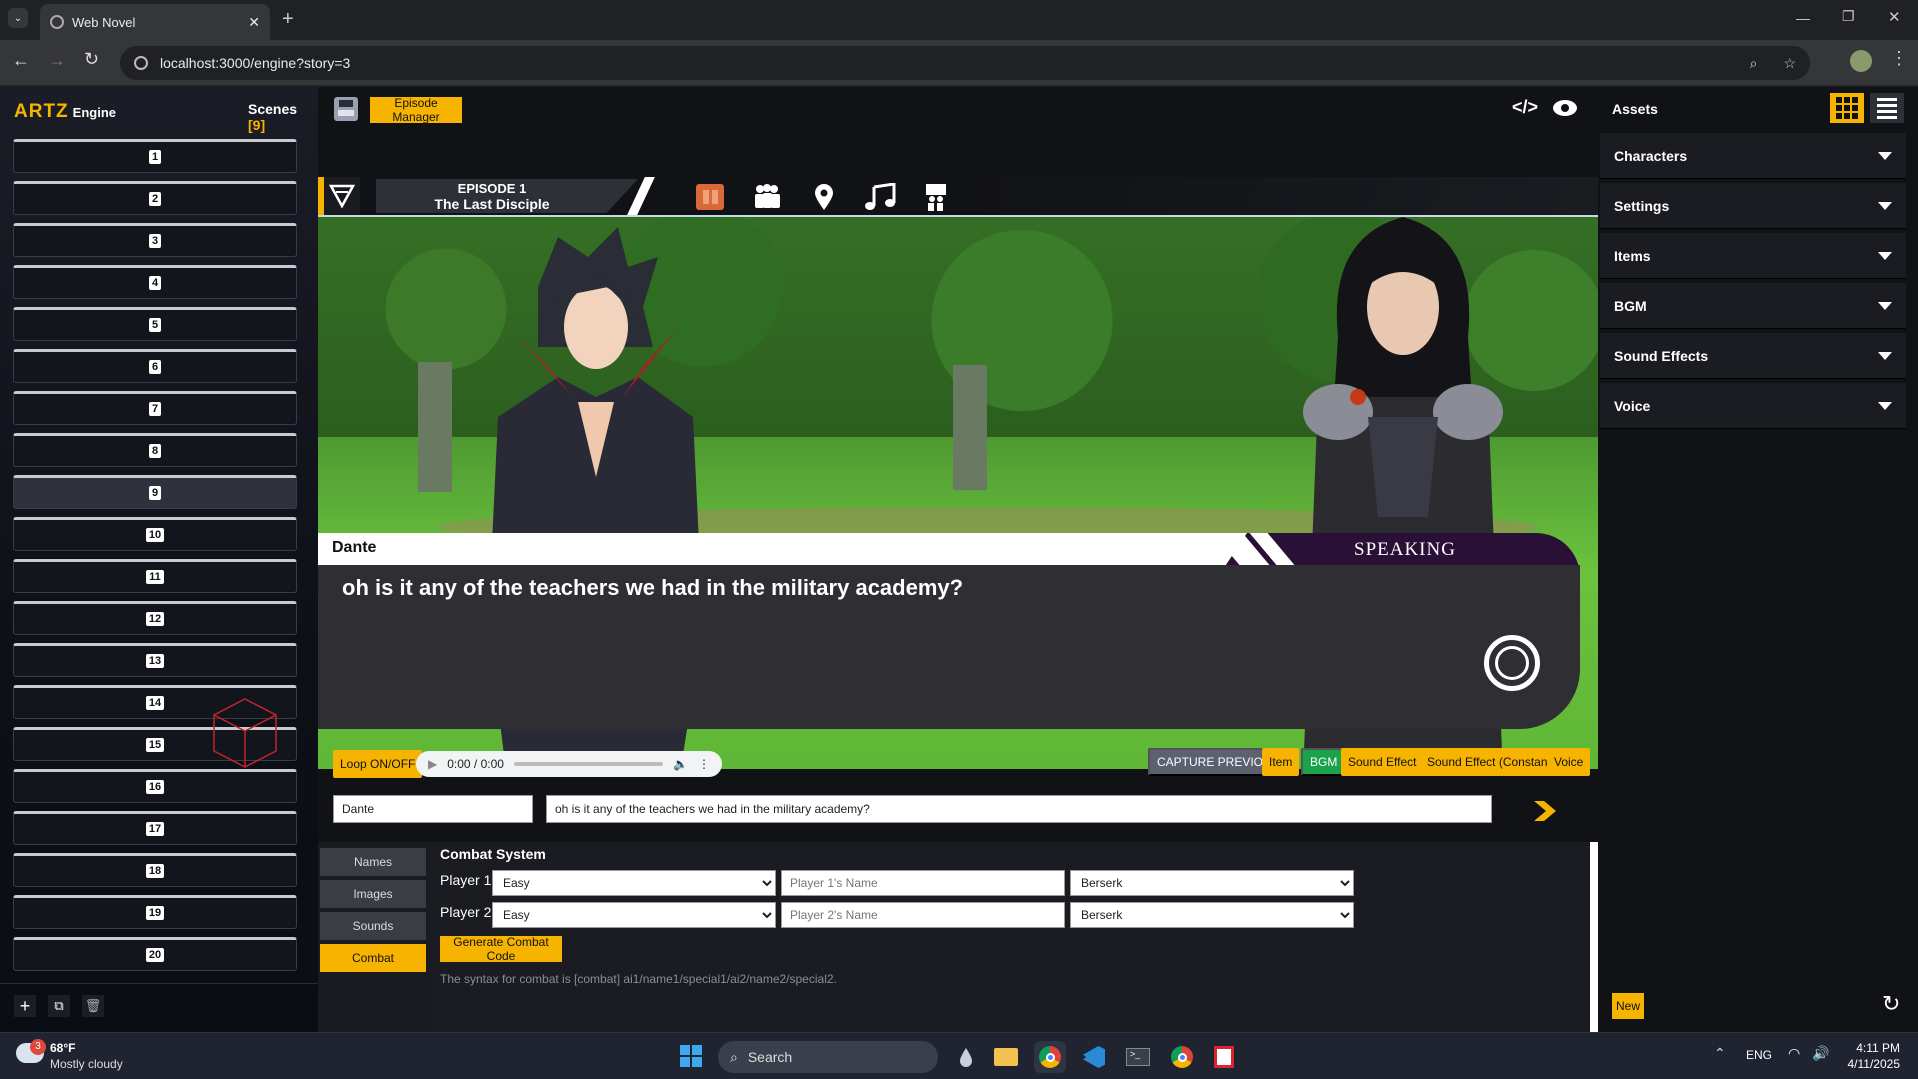 The image size is (1918, 1079). I want to click on speaker-name-input, so click(433, 809).